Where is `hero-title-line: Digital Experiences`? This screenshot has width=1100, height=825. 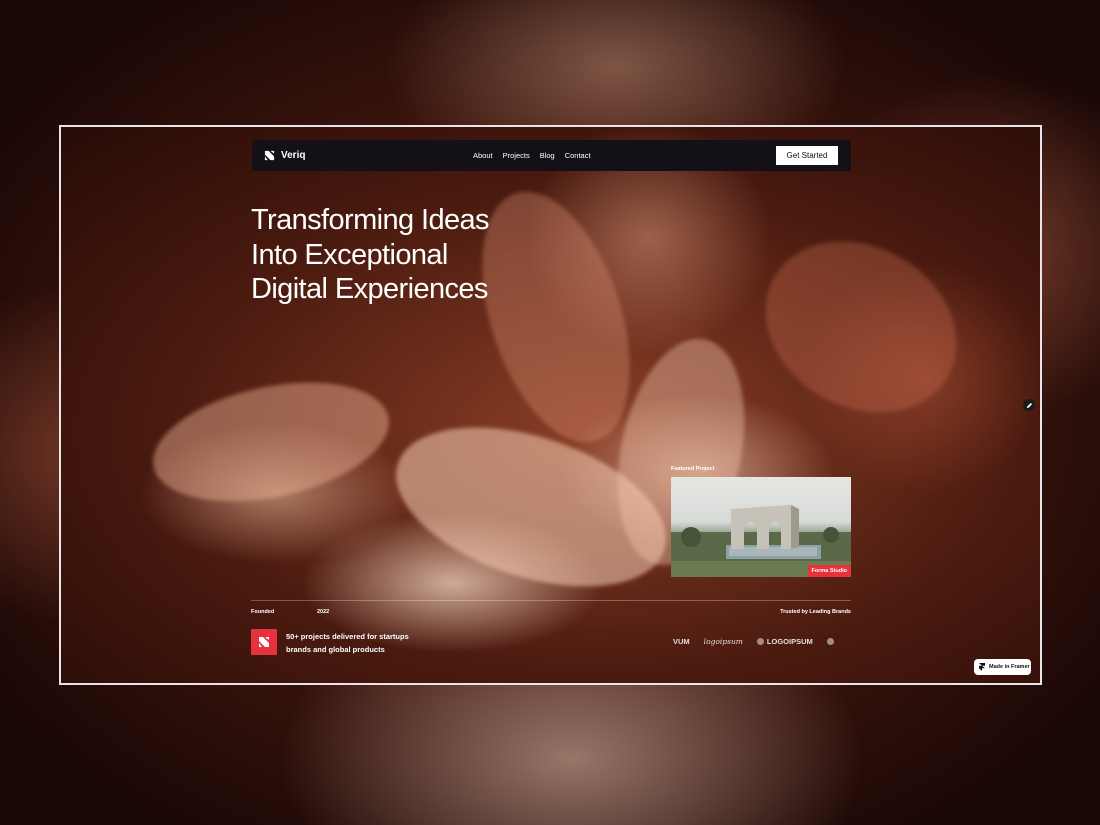
hero-title-line: Digital Experiences is located at coordinates (369, 289).